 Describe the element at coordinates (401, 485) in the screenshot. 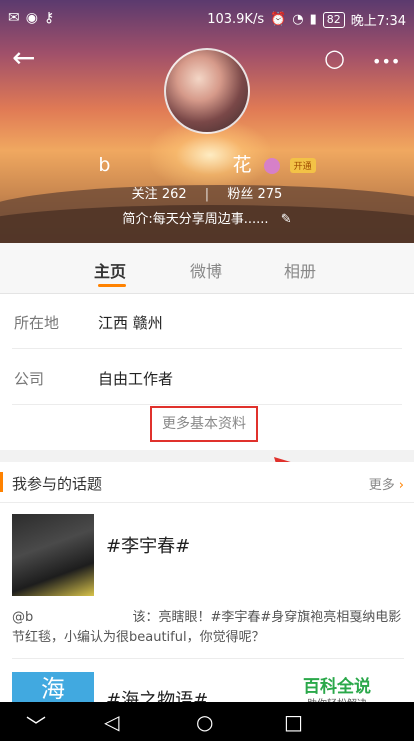

I see `chevron-right-icon: ›` at that location.